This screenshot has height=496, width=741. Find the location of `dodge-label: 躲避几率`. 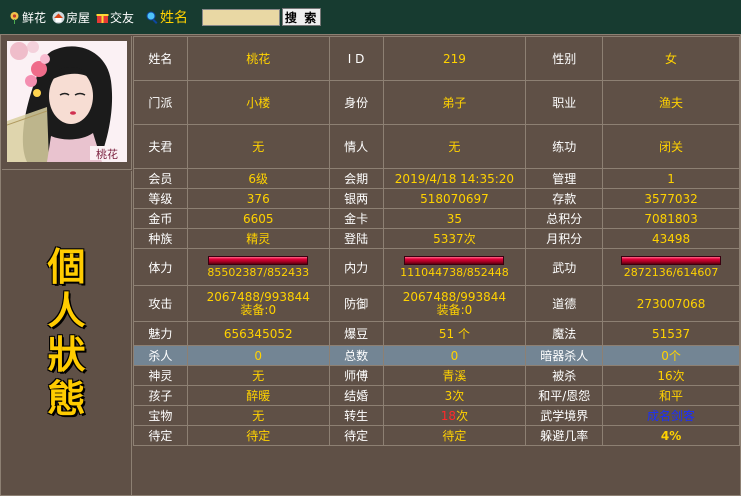

dodge-label: 躲避几率 is located at coordinates (564, 435).